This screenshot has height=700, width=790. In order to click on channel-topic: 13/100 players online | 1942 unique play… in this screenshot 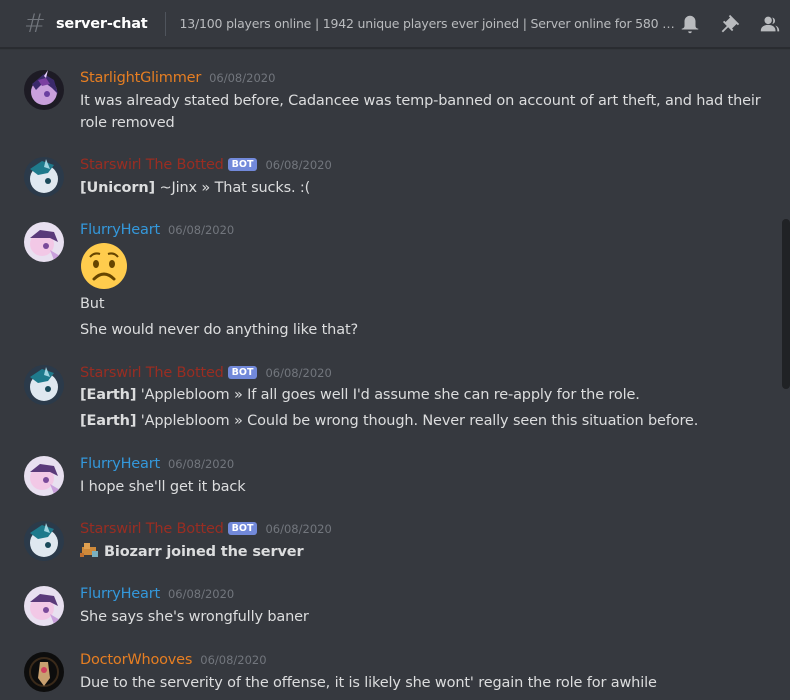, I will do `click(430, 23)`.